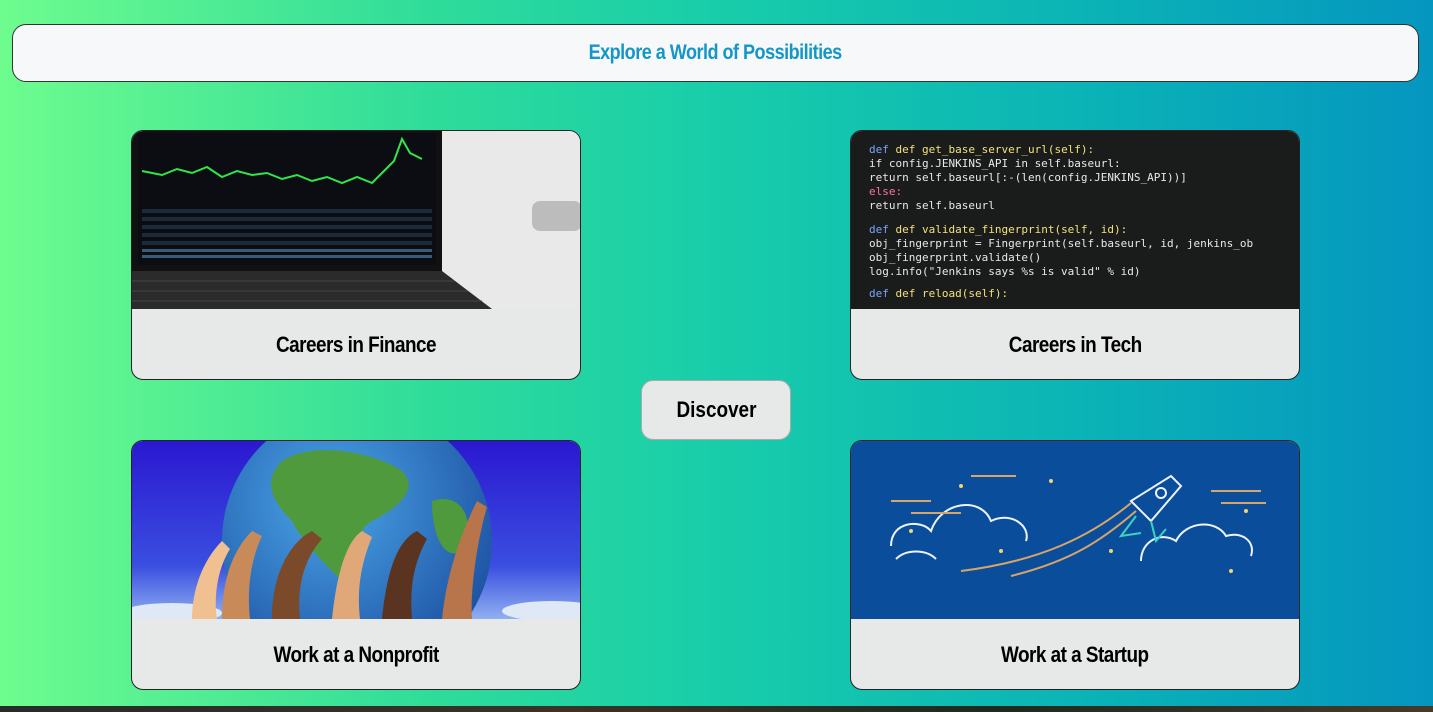  Describe the element at coordinates (885, 191) in the screenshot. I see `svg-text: else:` at that location.